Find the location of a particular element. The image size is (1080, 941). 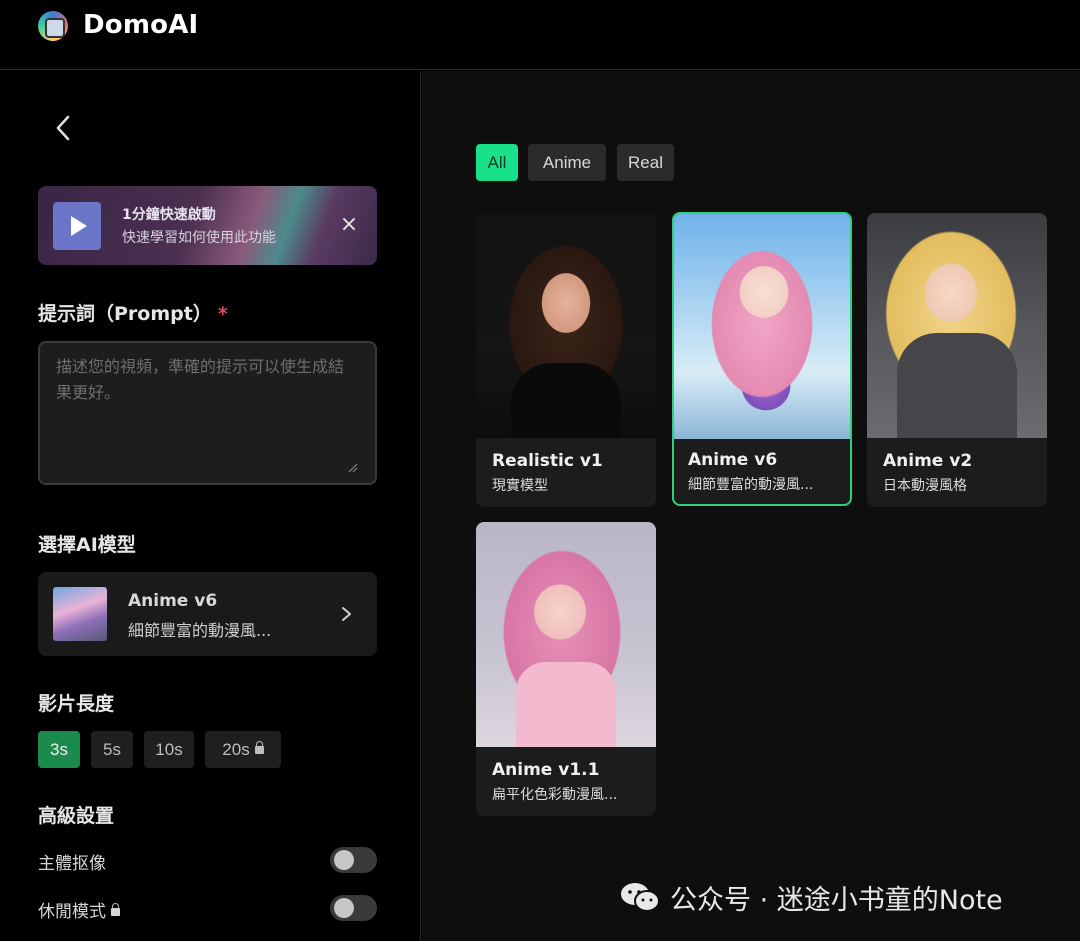

close-icon: × is located at coordinates (349, 225).